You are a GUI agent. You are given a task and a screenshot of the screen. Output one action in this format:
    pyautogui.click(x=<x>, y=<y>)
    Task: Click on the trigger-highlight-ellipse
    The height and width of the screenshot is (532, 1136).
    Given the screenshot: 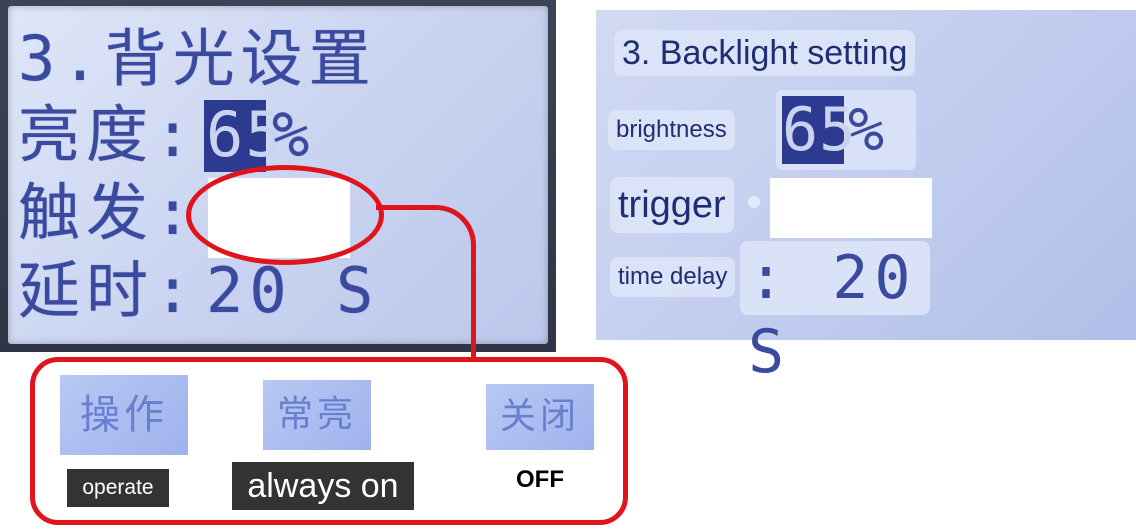 What is the action you would take?
    pyautogui.click(x=285, y=215)
    